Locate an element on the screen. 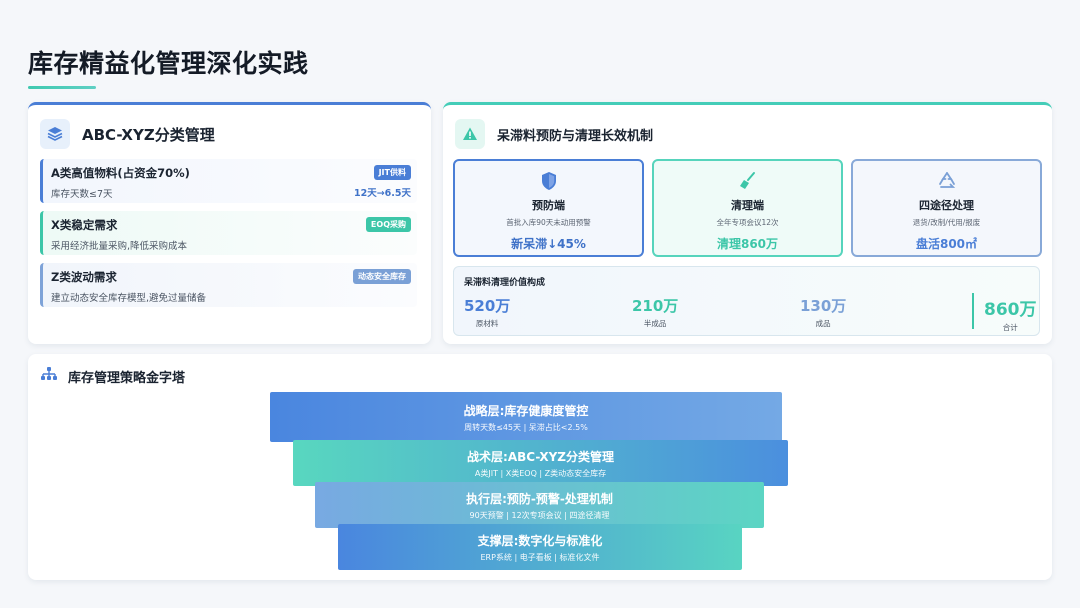 The width and height of the screenshot is (1080, 608). execution-layer-desc: 90天预警 | 12次专项会议 | 四途径清理 is located at coordinates (539, 515).